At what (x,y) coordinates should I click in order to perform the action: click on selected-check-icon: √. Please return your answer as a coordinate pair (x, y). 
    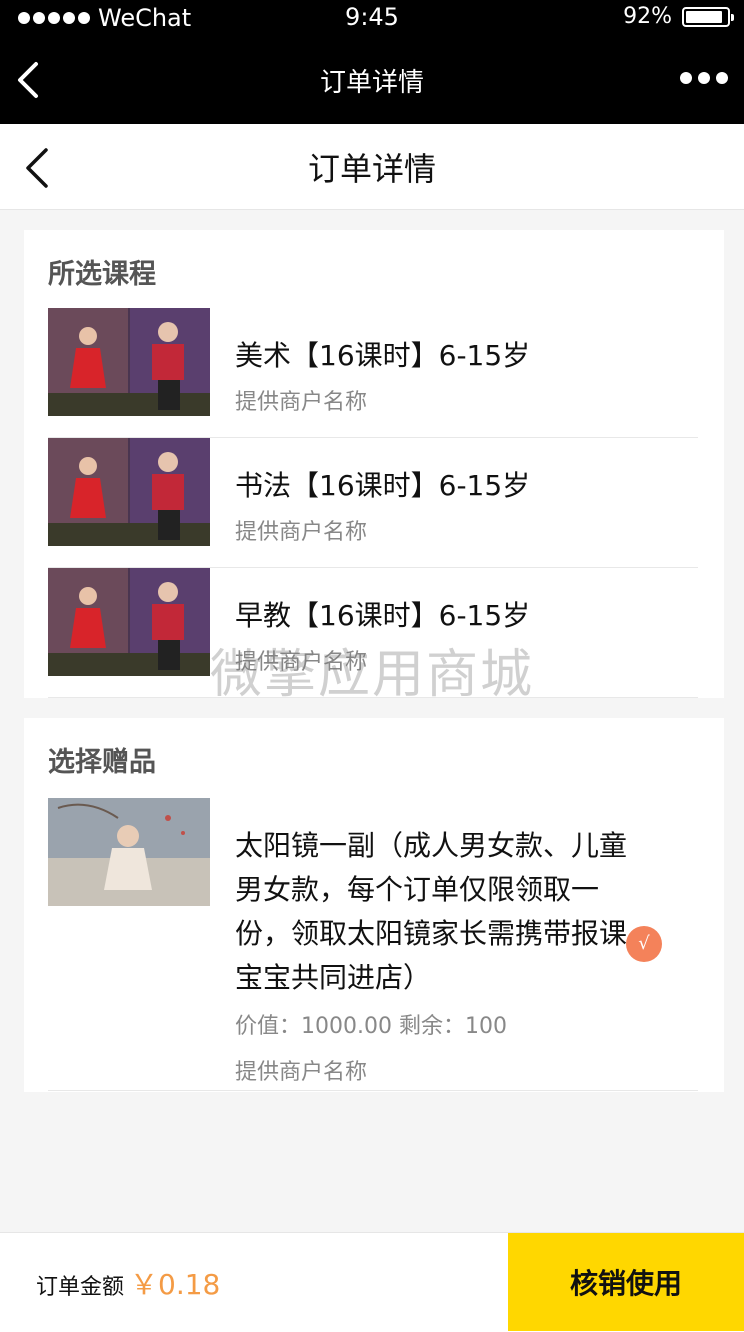
    Looking at the image, I should click on (644, 944).